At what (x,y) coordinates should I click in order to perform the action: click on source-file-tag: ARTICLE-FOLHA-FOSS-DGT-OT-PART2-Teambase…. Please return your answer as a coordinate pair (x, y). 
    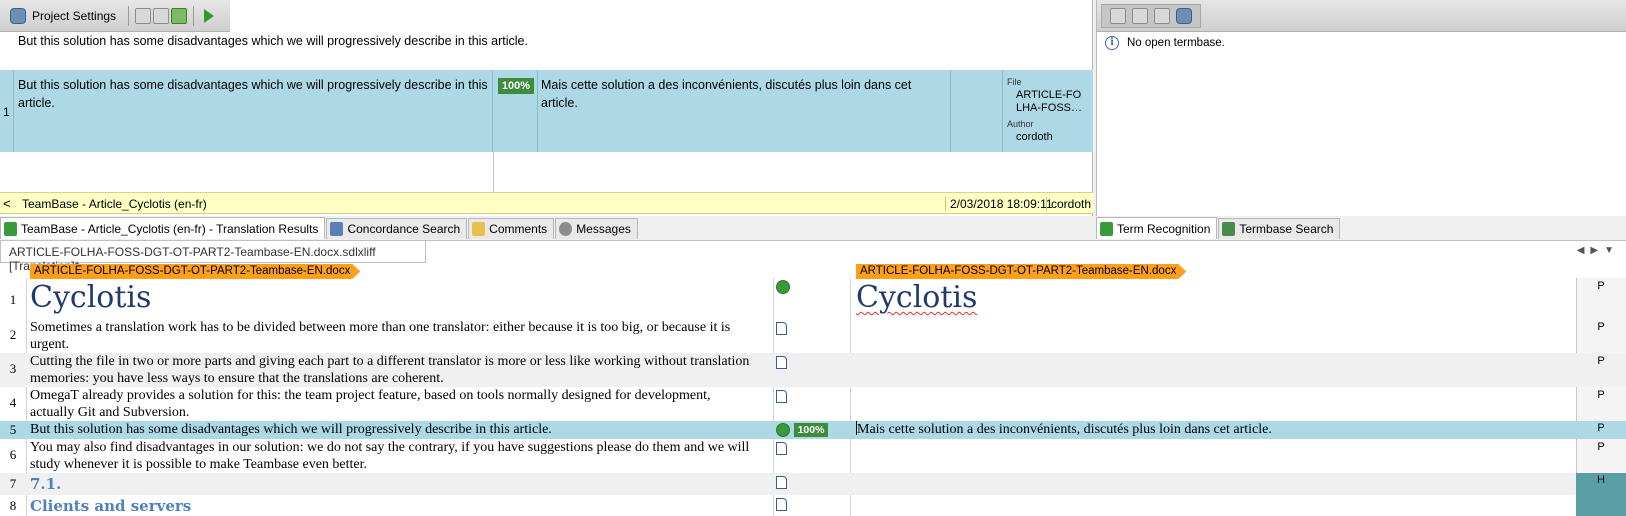
    Looking at the image, I should click on (195, 271).